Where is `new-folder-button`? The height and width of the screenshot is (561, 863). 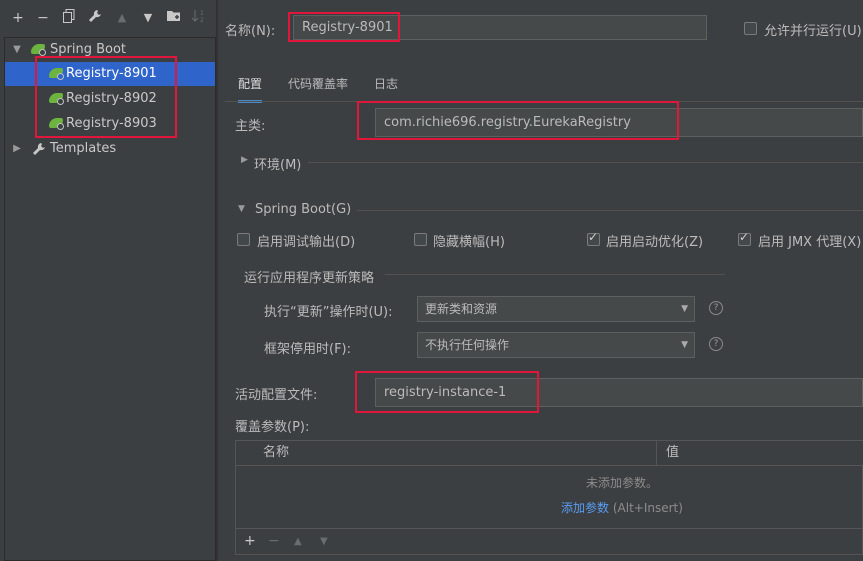 new-folder-button is located at coordinates (174, 18).